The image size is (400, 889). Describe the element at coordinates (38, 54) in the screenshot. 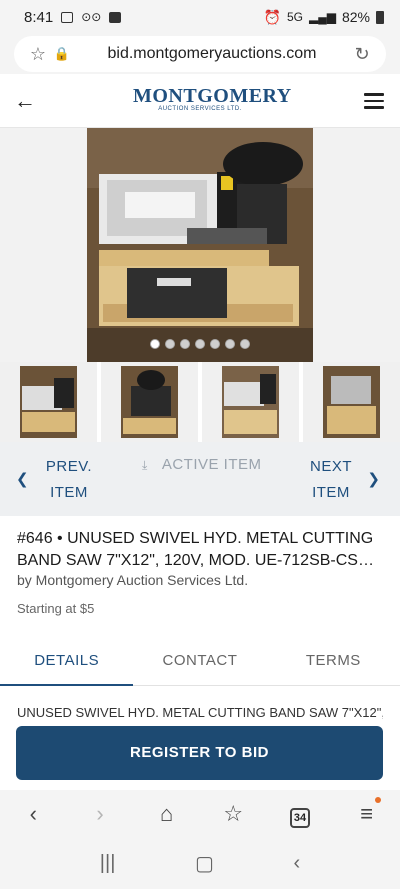

I see `star-bookmark-icon: ☆` at that location.